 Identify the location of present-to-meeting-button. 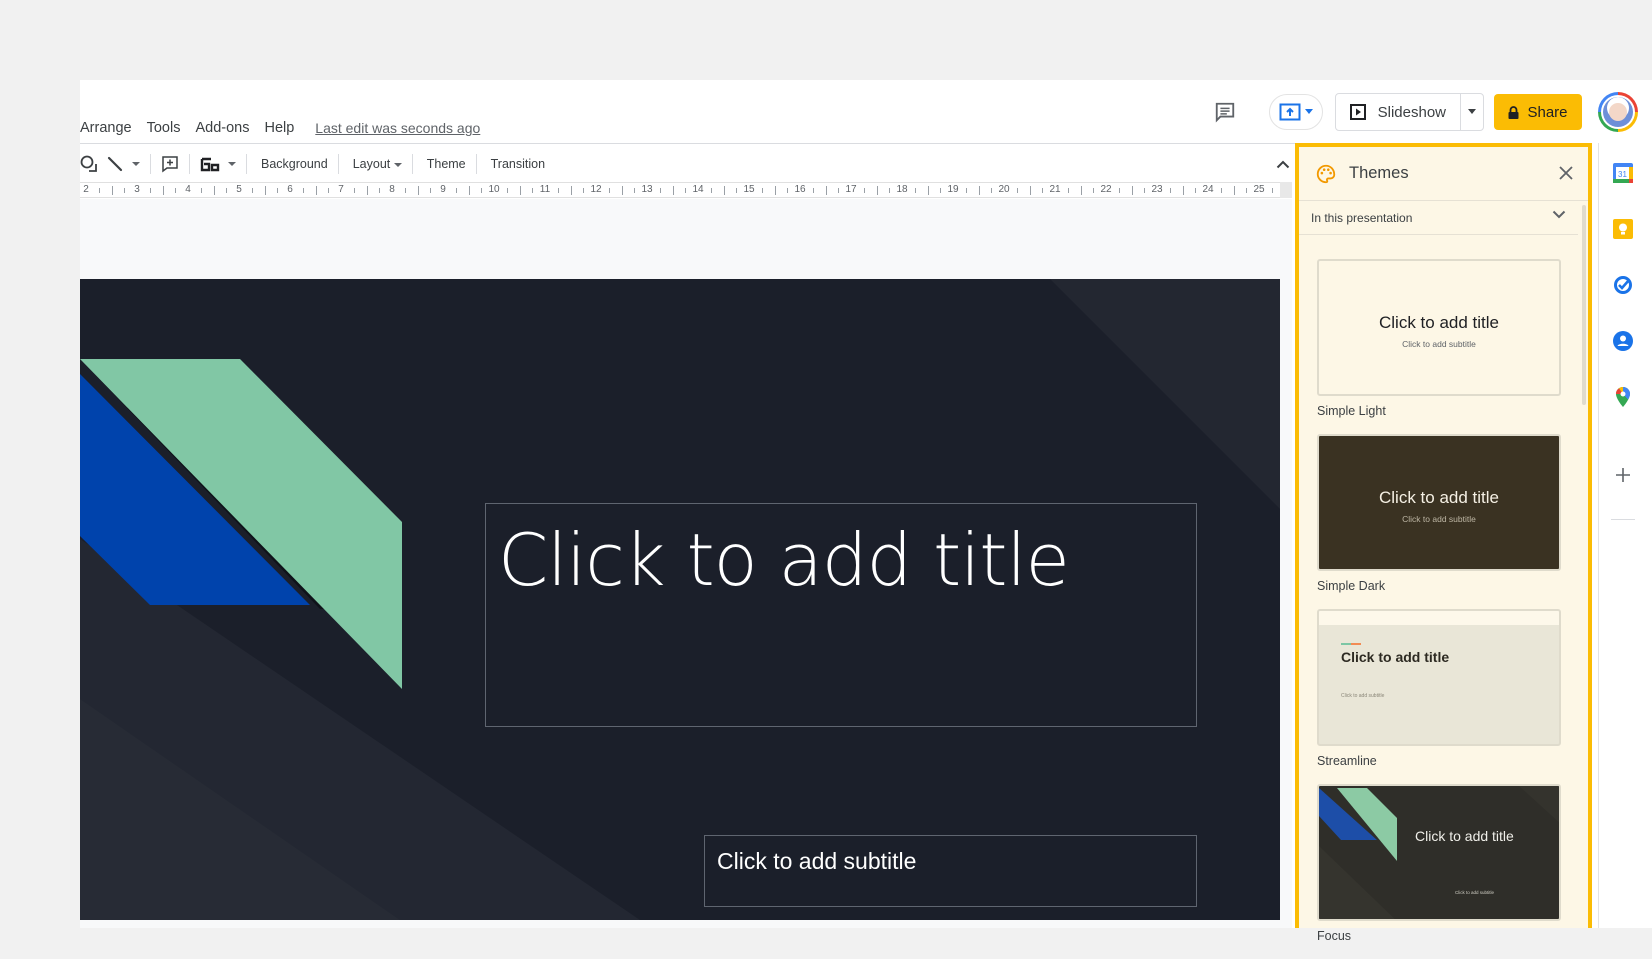
(1295, 112).